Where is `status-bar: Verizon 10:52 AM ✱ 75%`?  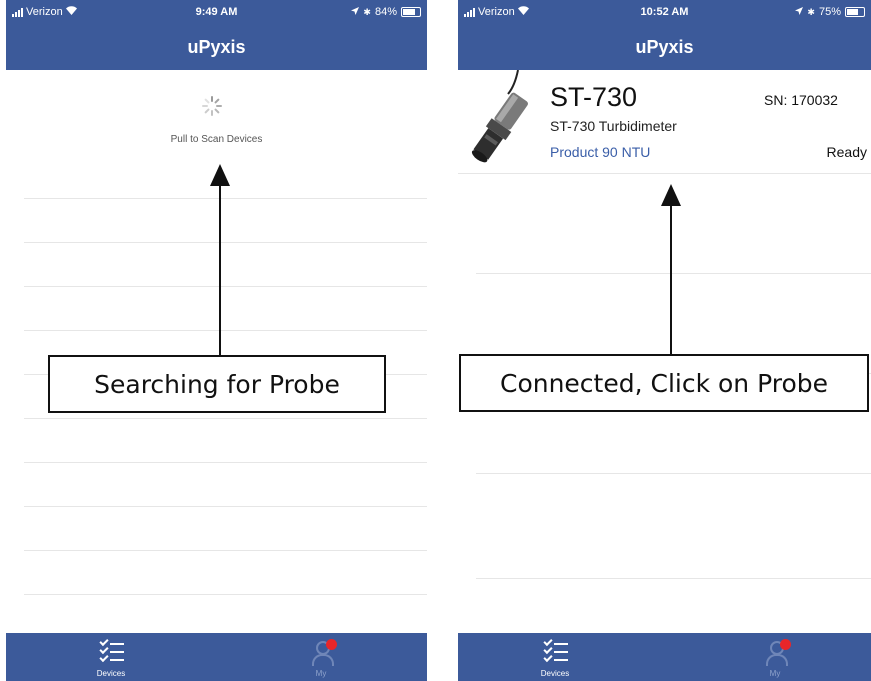
status-bar: Verizon 10:52 AM ✱ 75% is located at coordinates (664, 12).